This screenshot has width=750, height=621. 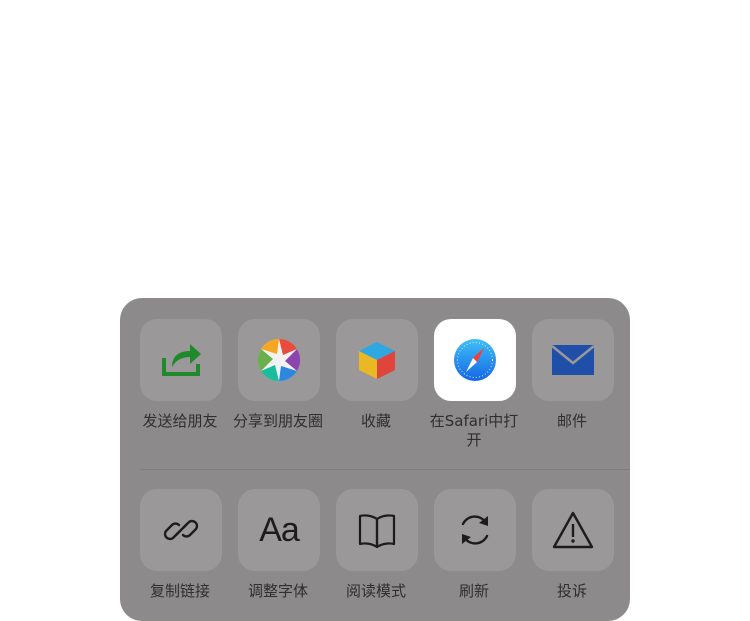 What do you see at coordinates (179, 591) in the screenshot?
I see `copy-link-label: 复制链接` at bounding box center [179, 591].